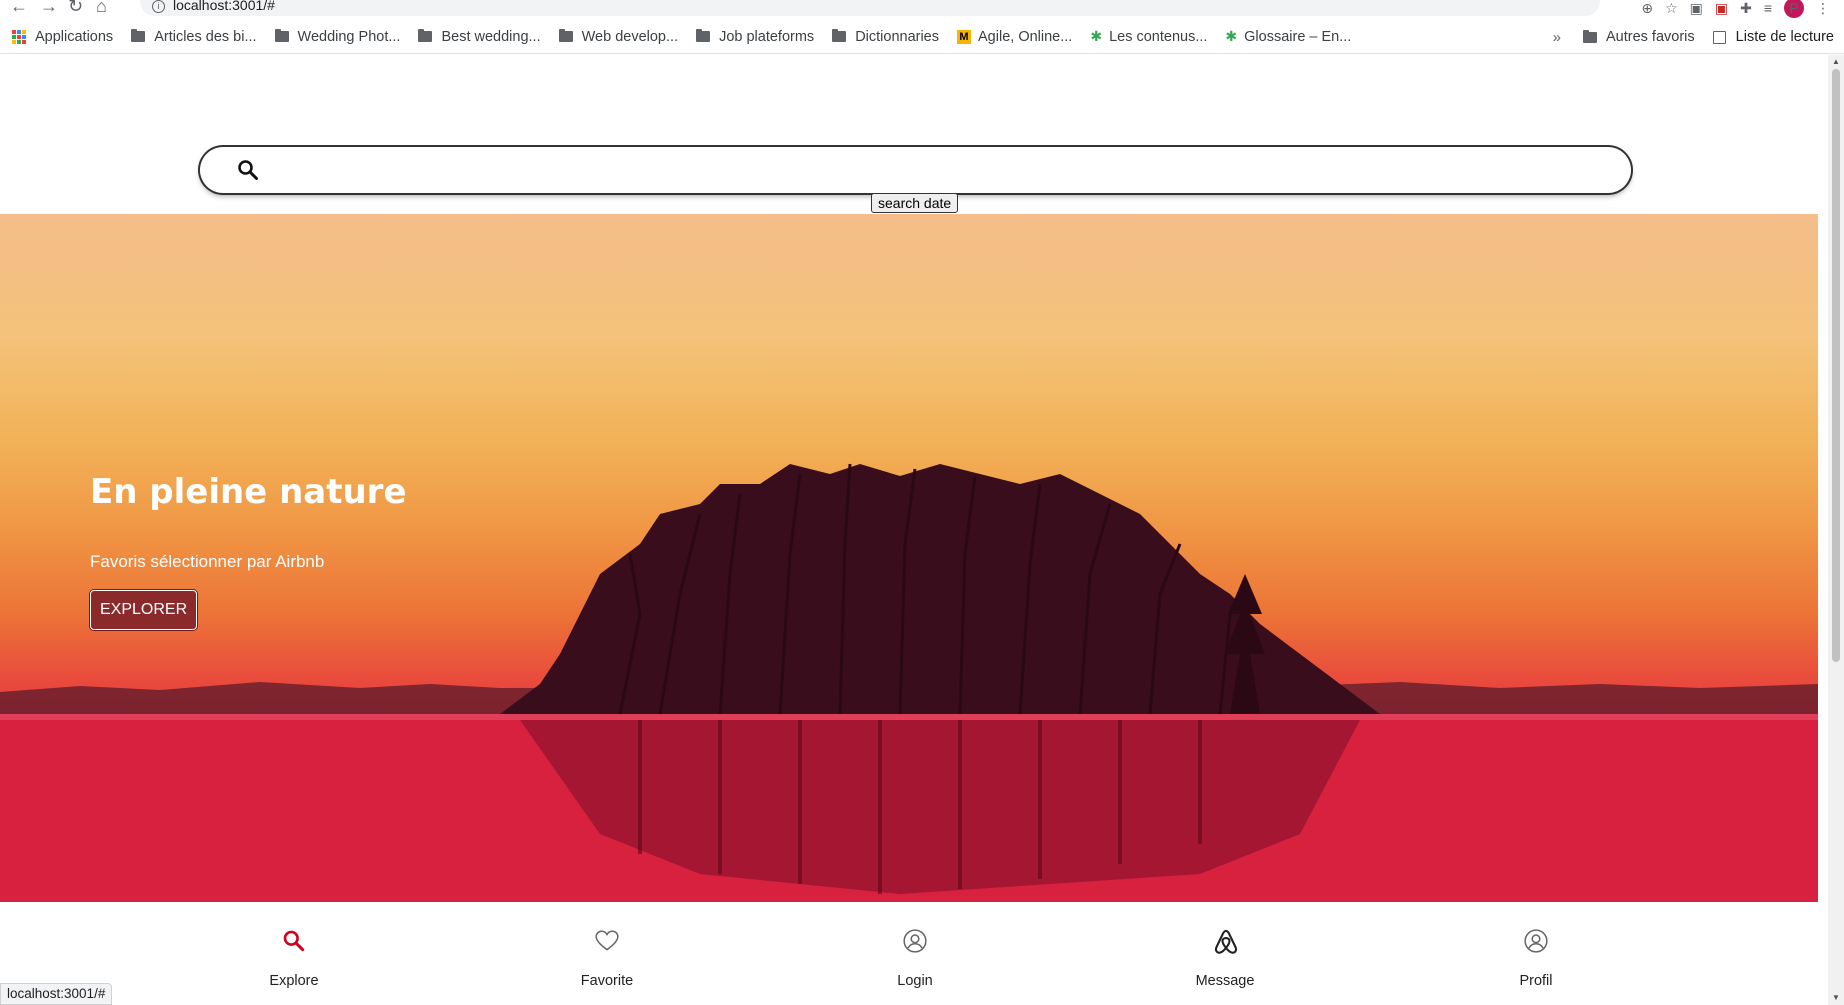 The width and height of the screenshot is (1844, 1005). I want to click on search-date-button: search date, so click(915, 203).